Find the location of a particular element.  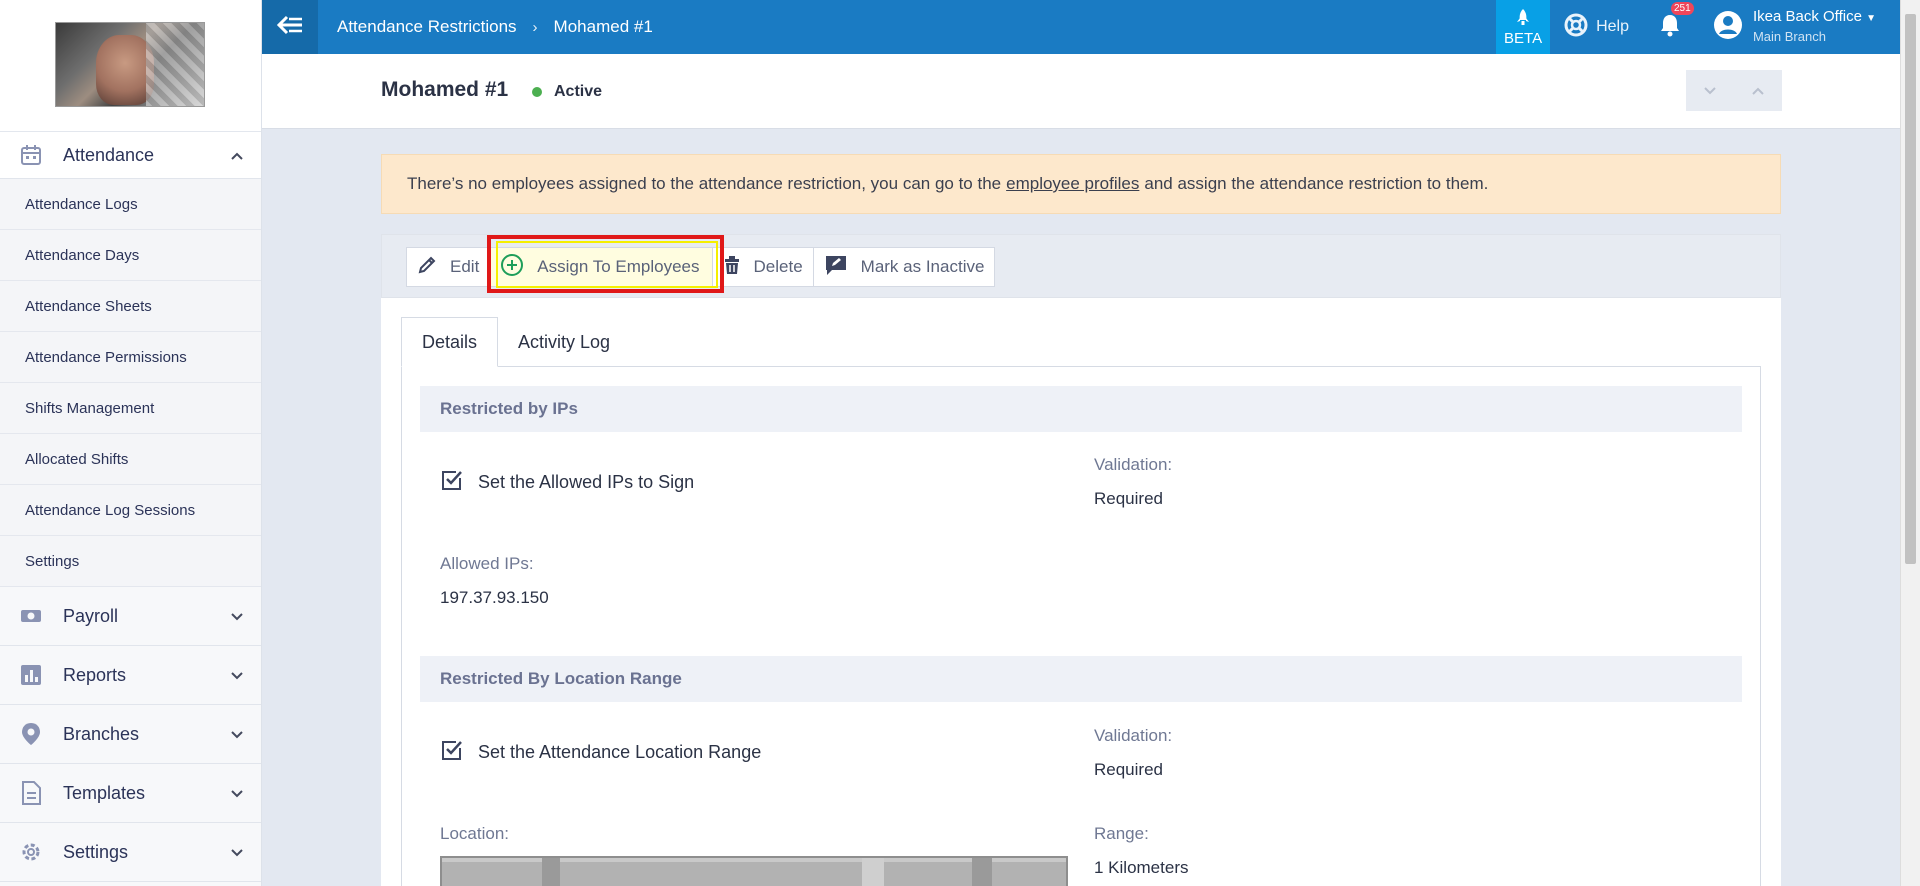

sidebar-section-settings: Settings is located at coordinates (130, 852).